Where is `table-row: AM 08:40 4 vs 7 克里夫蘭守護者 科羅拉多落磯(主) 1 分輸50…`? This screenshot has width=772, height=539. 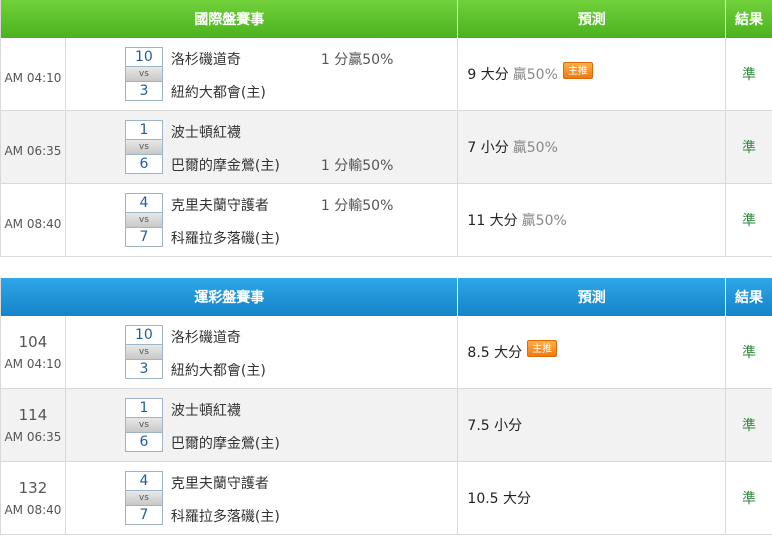 table-row: AM 08:40 4 vs 7 克里夫蘭守護者 科羅拉多落磯(主) 1 分輸50… is located at coordinates (386, 220).